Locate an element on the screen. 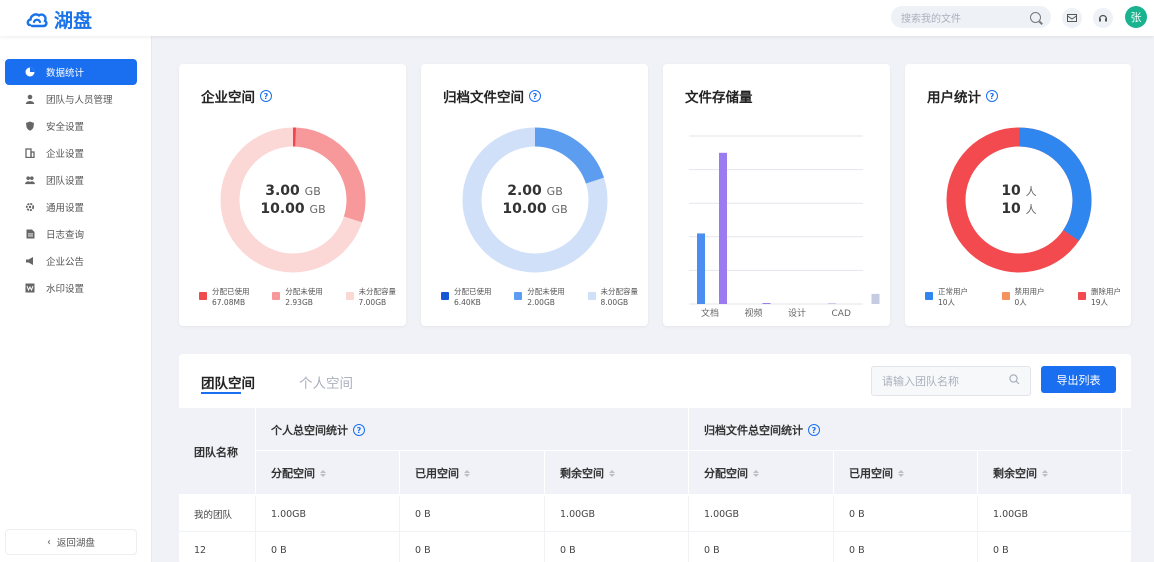 The height and width of the screenshot is (562, 1154). sidebar-item-security: 安全设置 is located at coordinates (71, 126).